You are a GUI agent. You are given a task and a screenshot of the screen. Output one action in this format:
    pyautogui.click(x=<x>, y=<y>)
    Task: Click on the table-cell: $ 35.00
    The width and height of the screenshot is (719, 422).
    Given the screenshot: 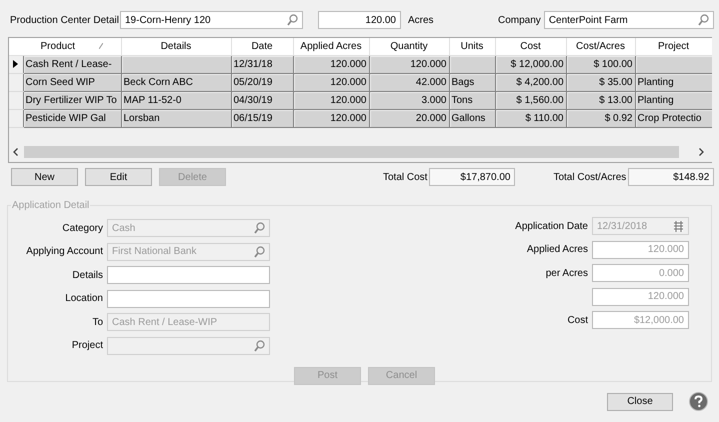 What is the action you would take?
    pyautogui.click(x=600, y=82)
    